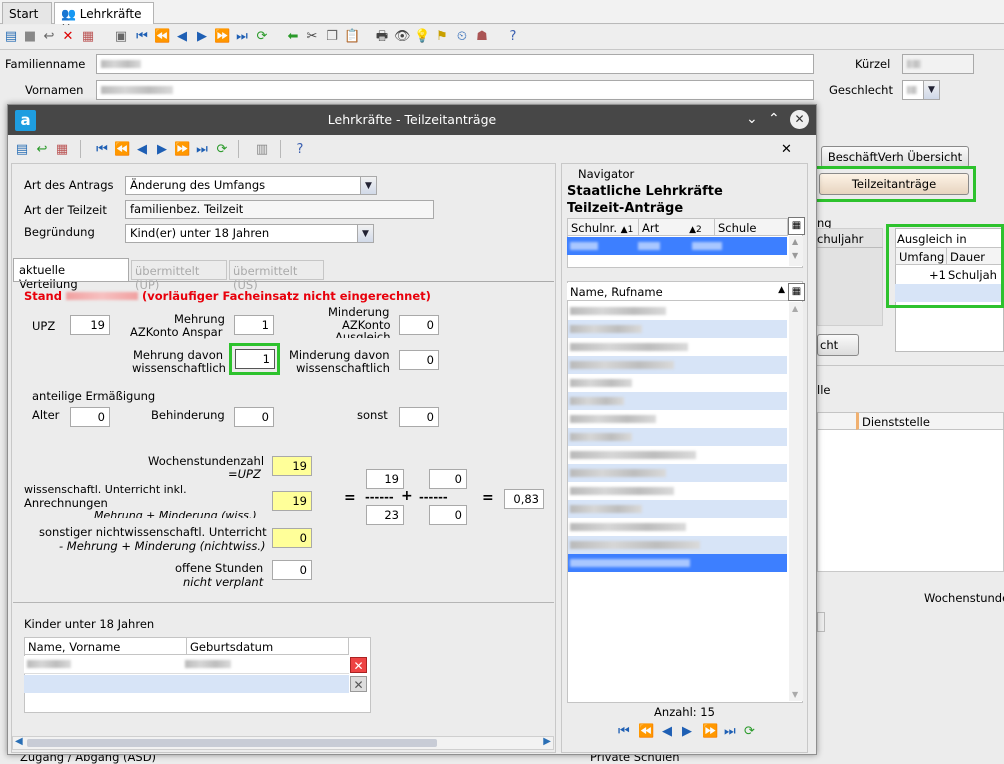 This screenshot has height=764, width=1004. I want to click on minderung-azkonto-field: 0, so click(419, 325).